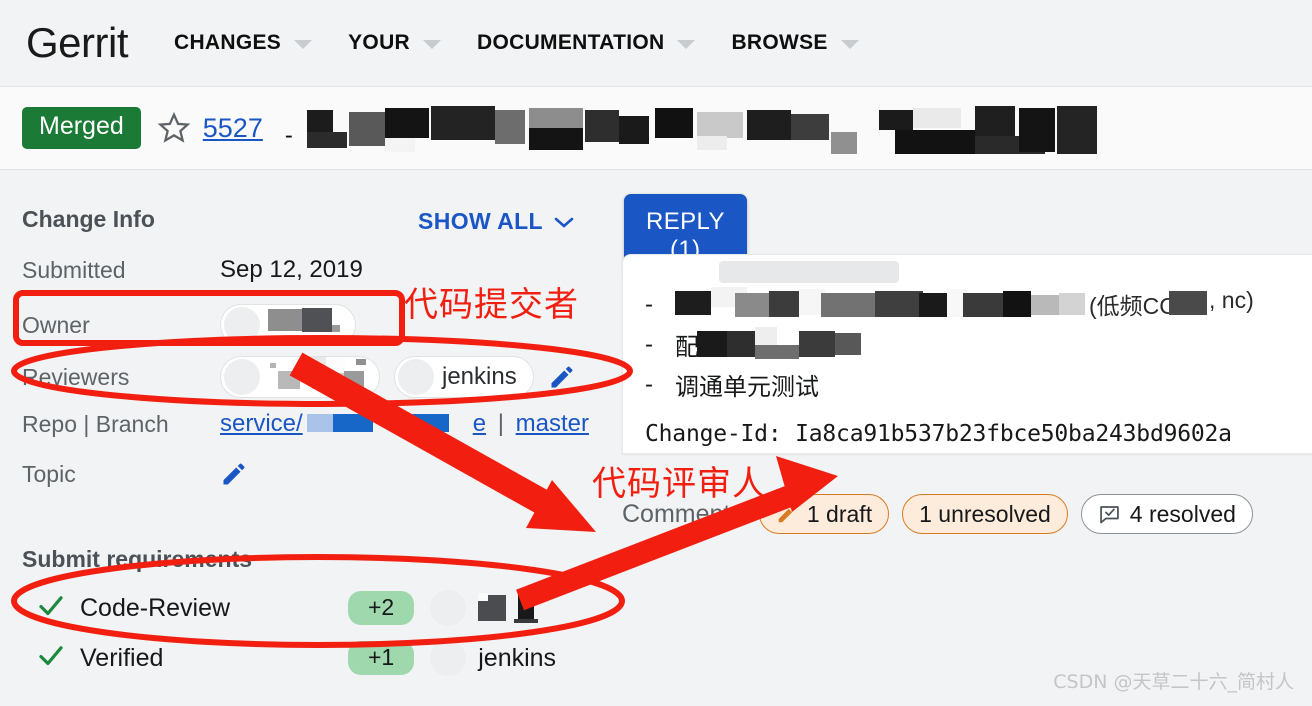  What do you see at coordinates (196, 325) in the screenshot?
I see `info-row-owner: Owner` at bounding box center [196, 325].